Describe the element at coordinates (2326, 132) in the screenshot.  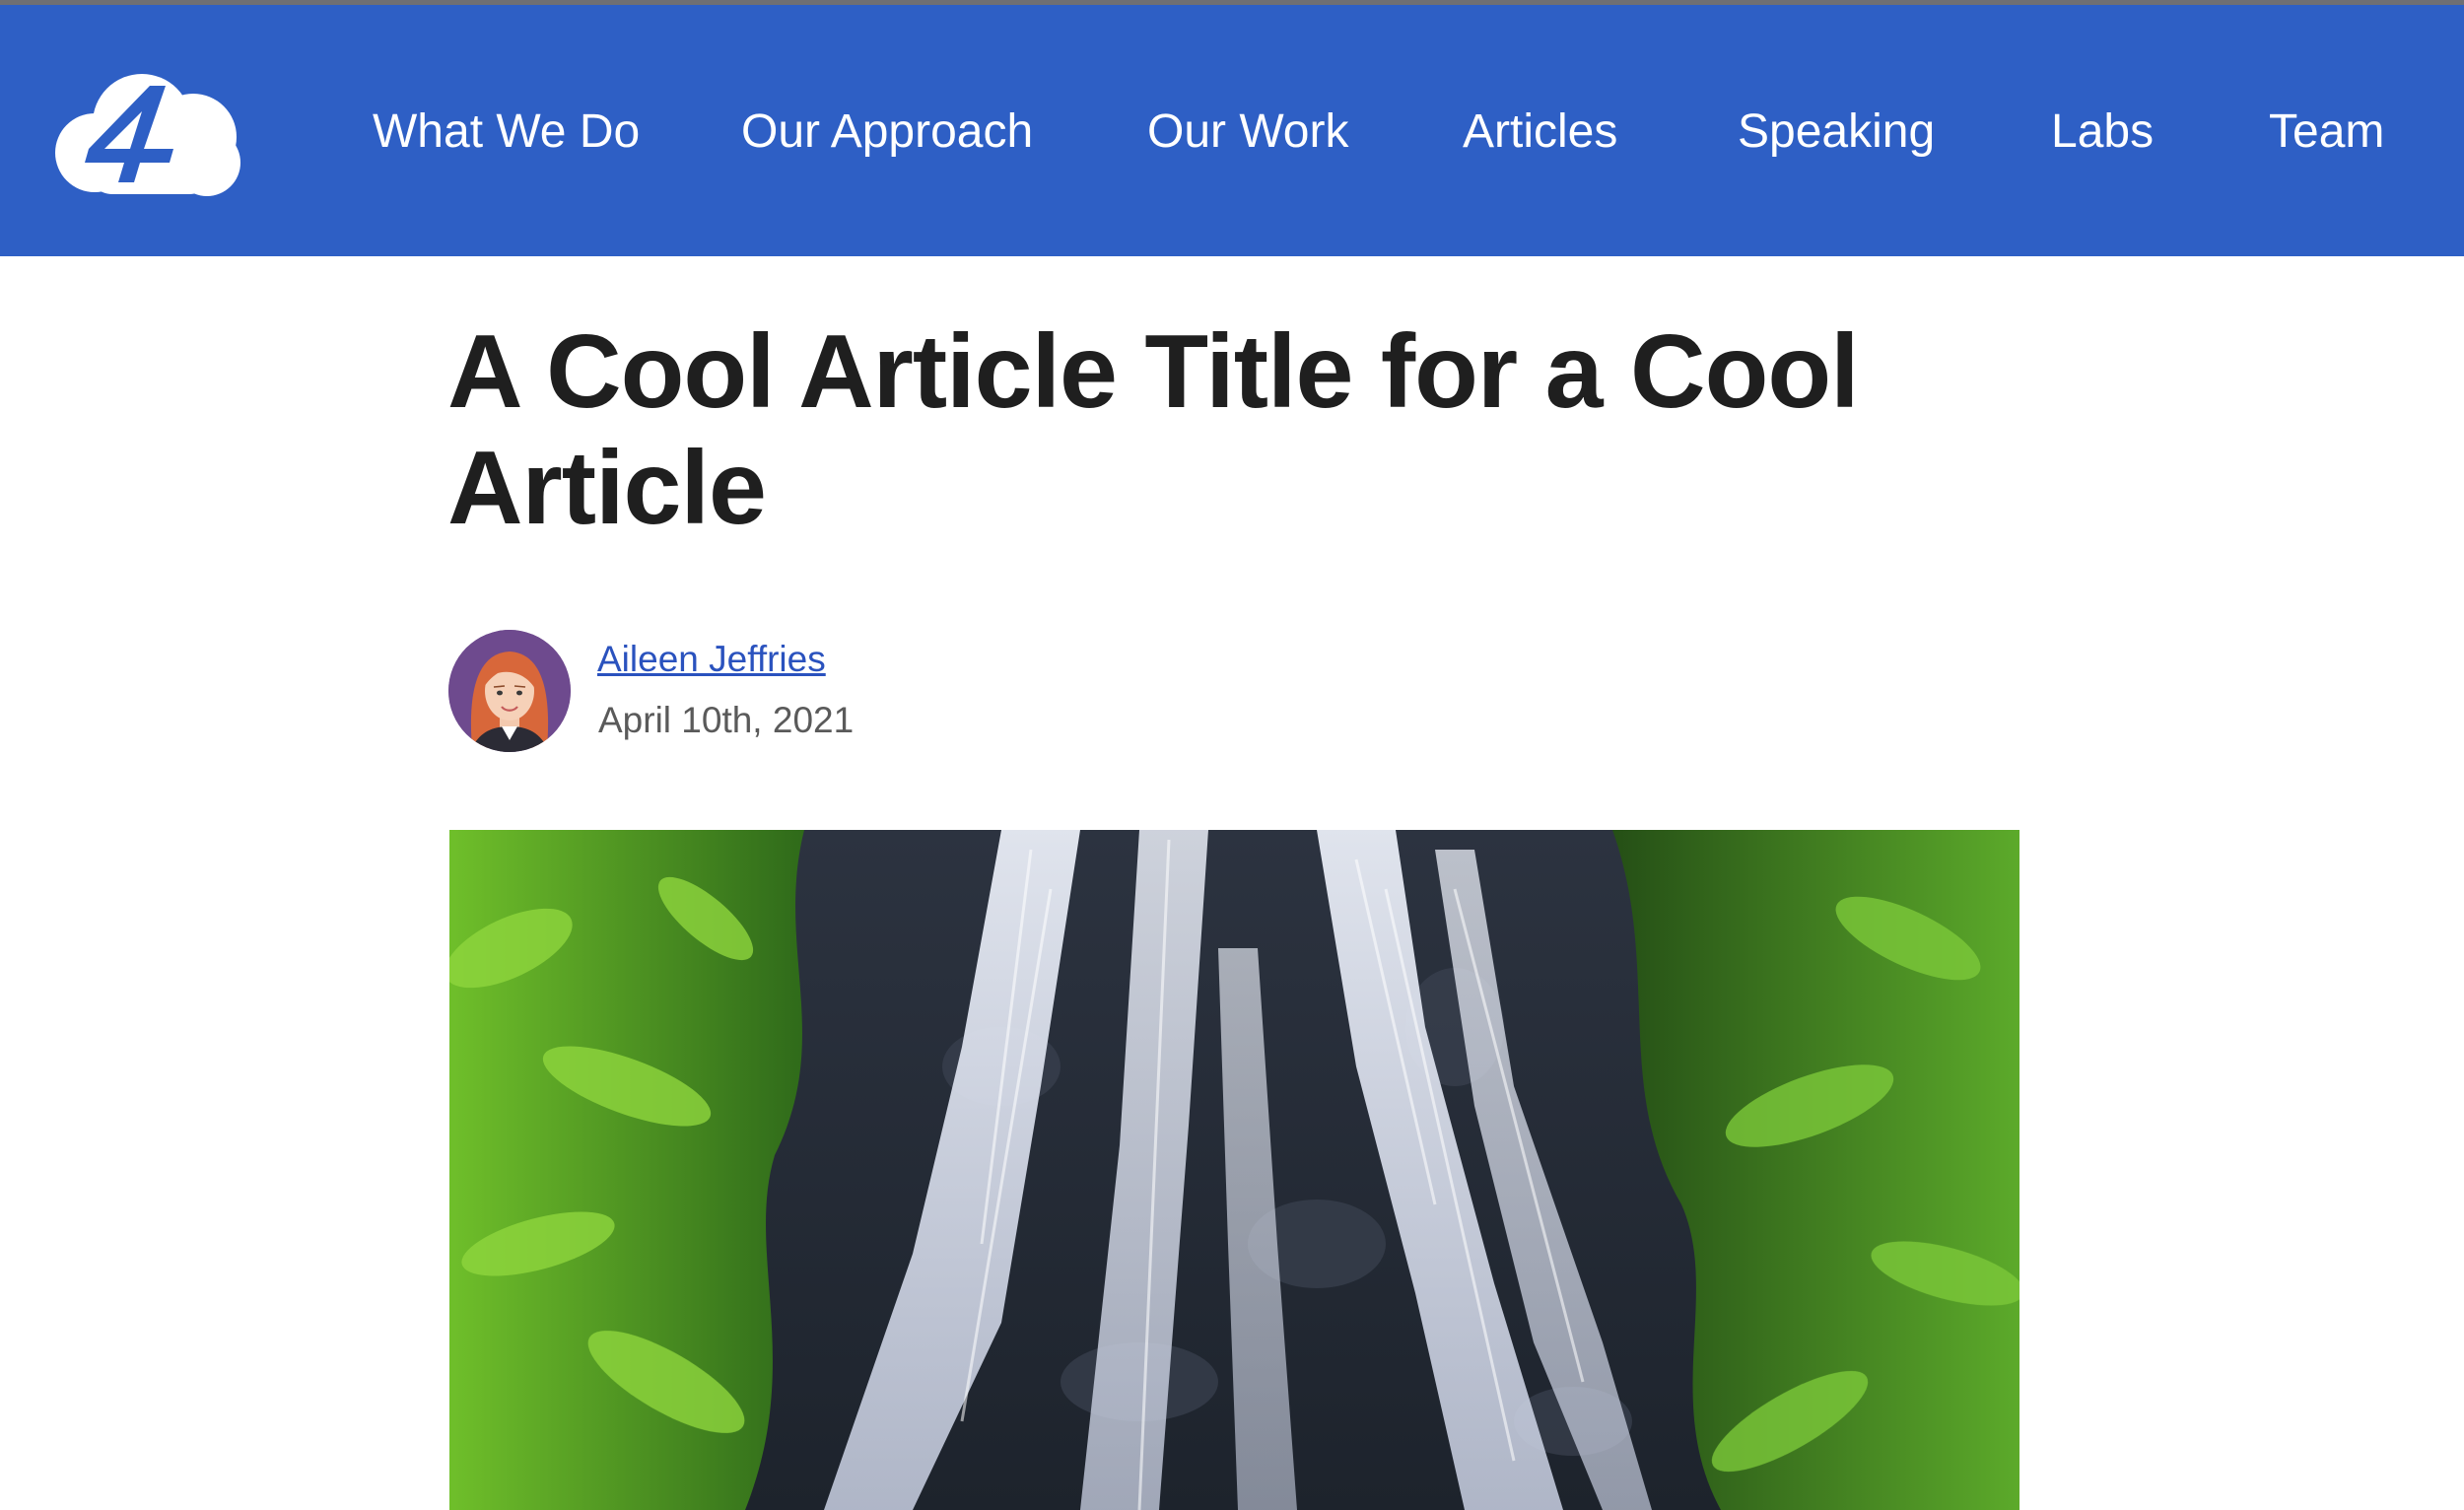
I see `nav-team: Team` at that location.